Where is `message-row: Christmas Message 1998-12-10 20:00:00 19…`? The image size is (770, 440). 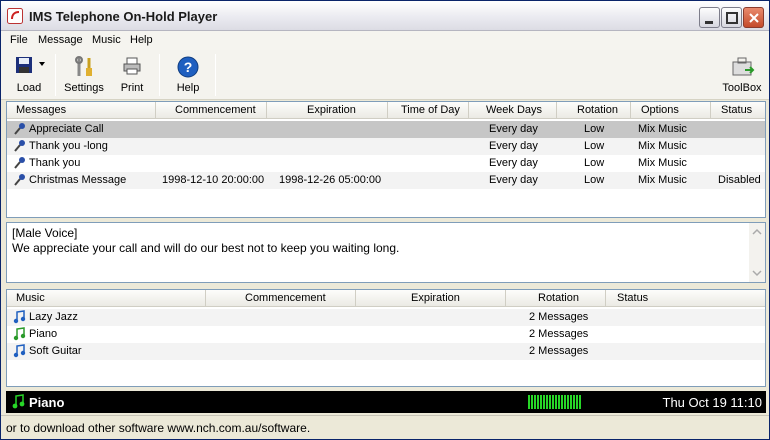
message-row: Christmas Message 1998-12-10 20:00:00 19… is located at coordinates (386, 180).